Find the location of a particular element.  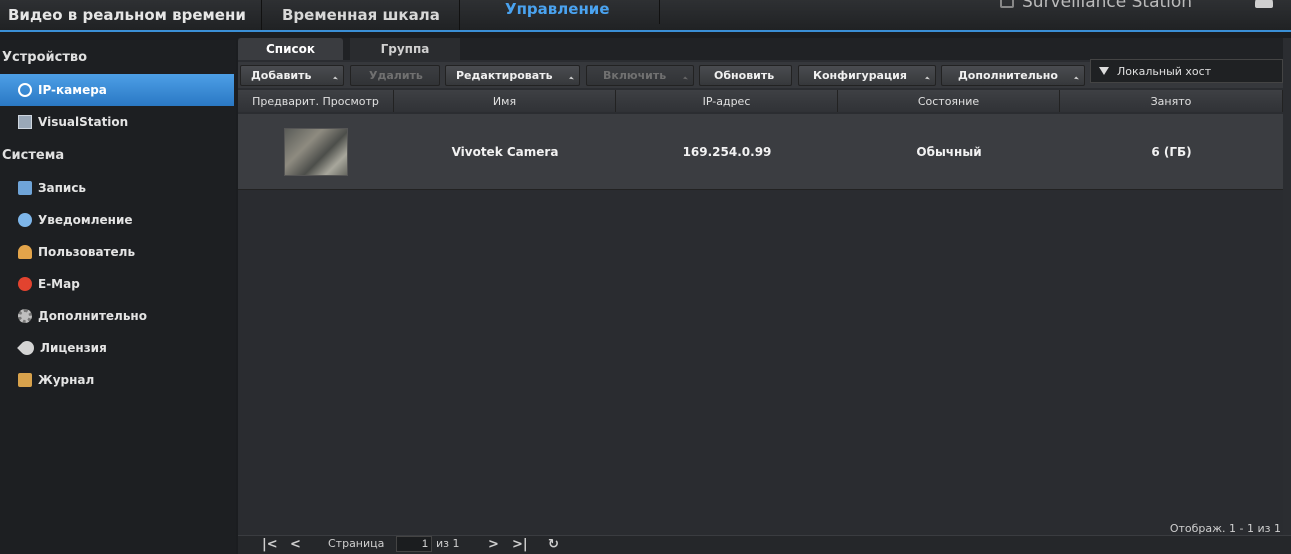

configuration-button-label: Конфигурация is located at coordinates (860, 75).